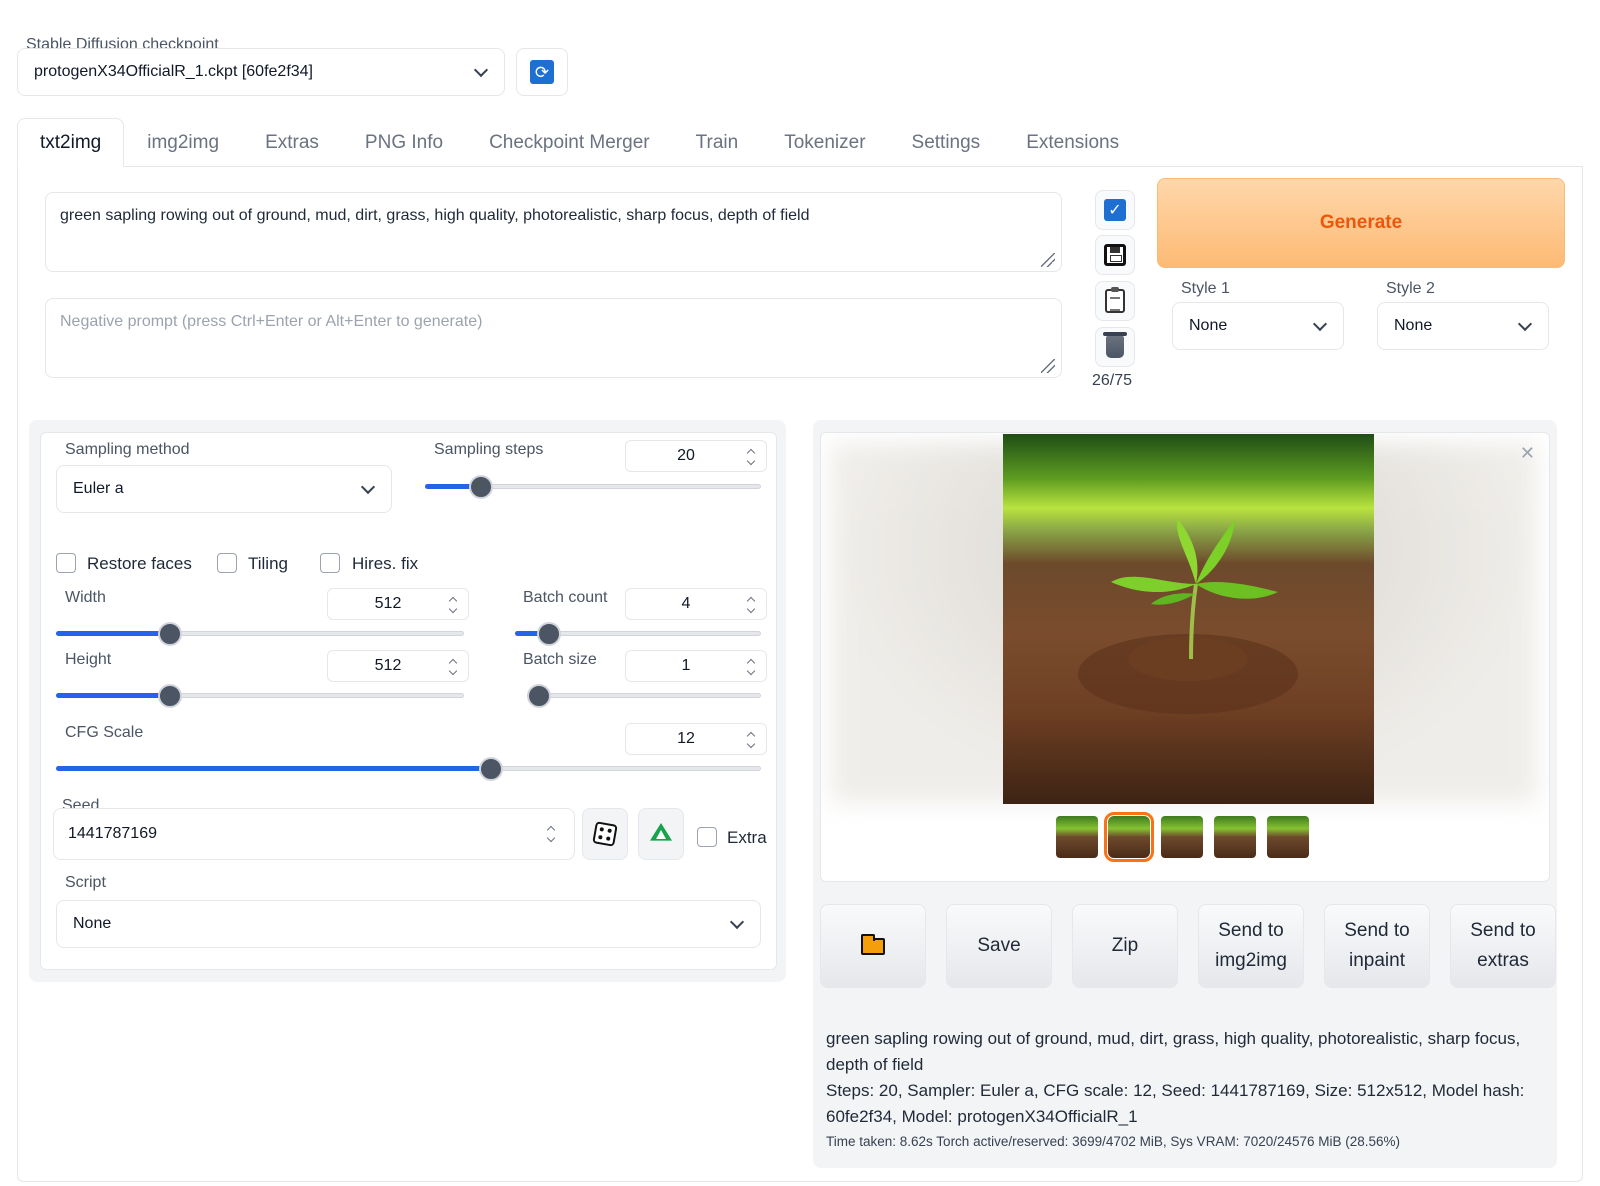 The image size is (1600, 1186). I want to click on width-value: 512, so click(388, 603).